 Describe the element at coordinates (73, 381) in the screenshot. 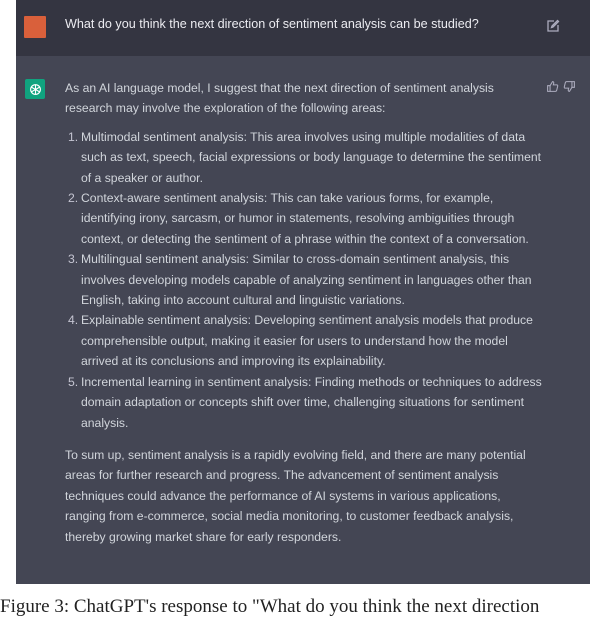

I see `list-item-number: 5.` at that location.